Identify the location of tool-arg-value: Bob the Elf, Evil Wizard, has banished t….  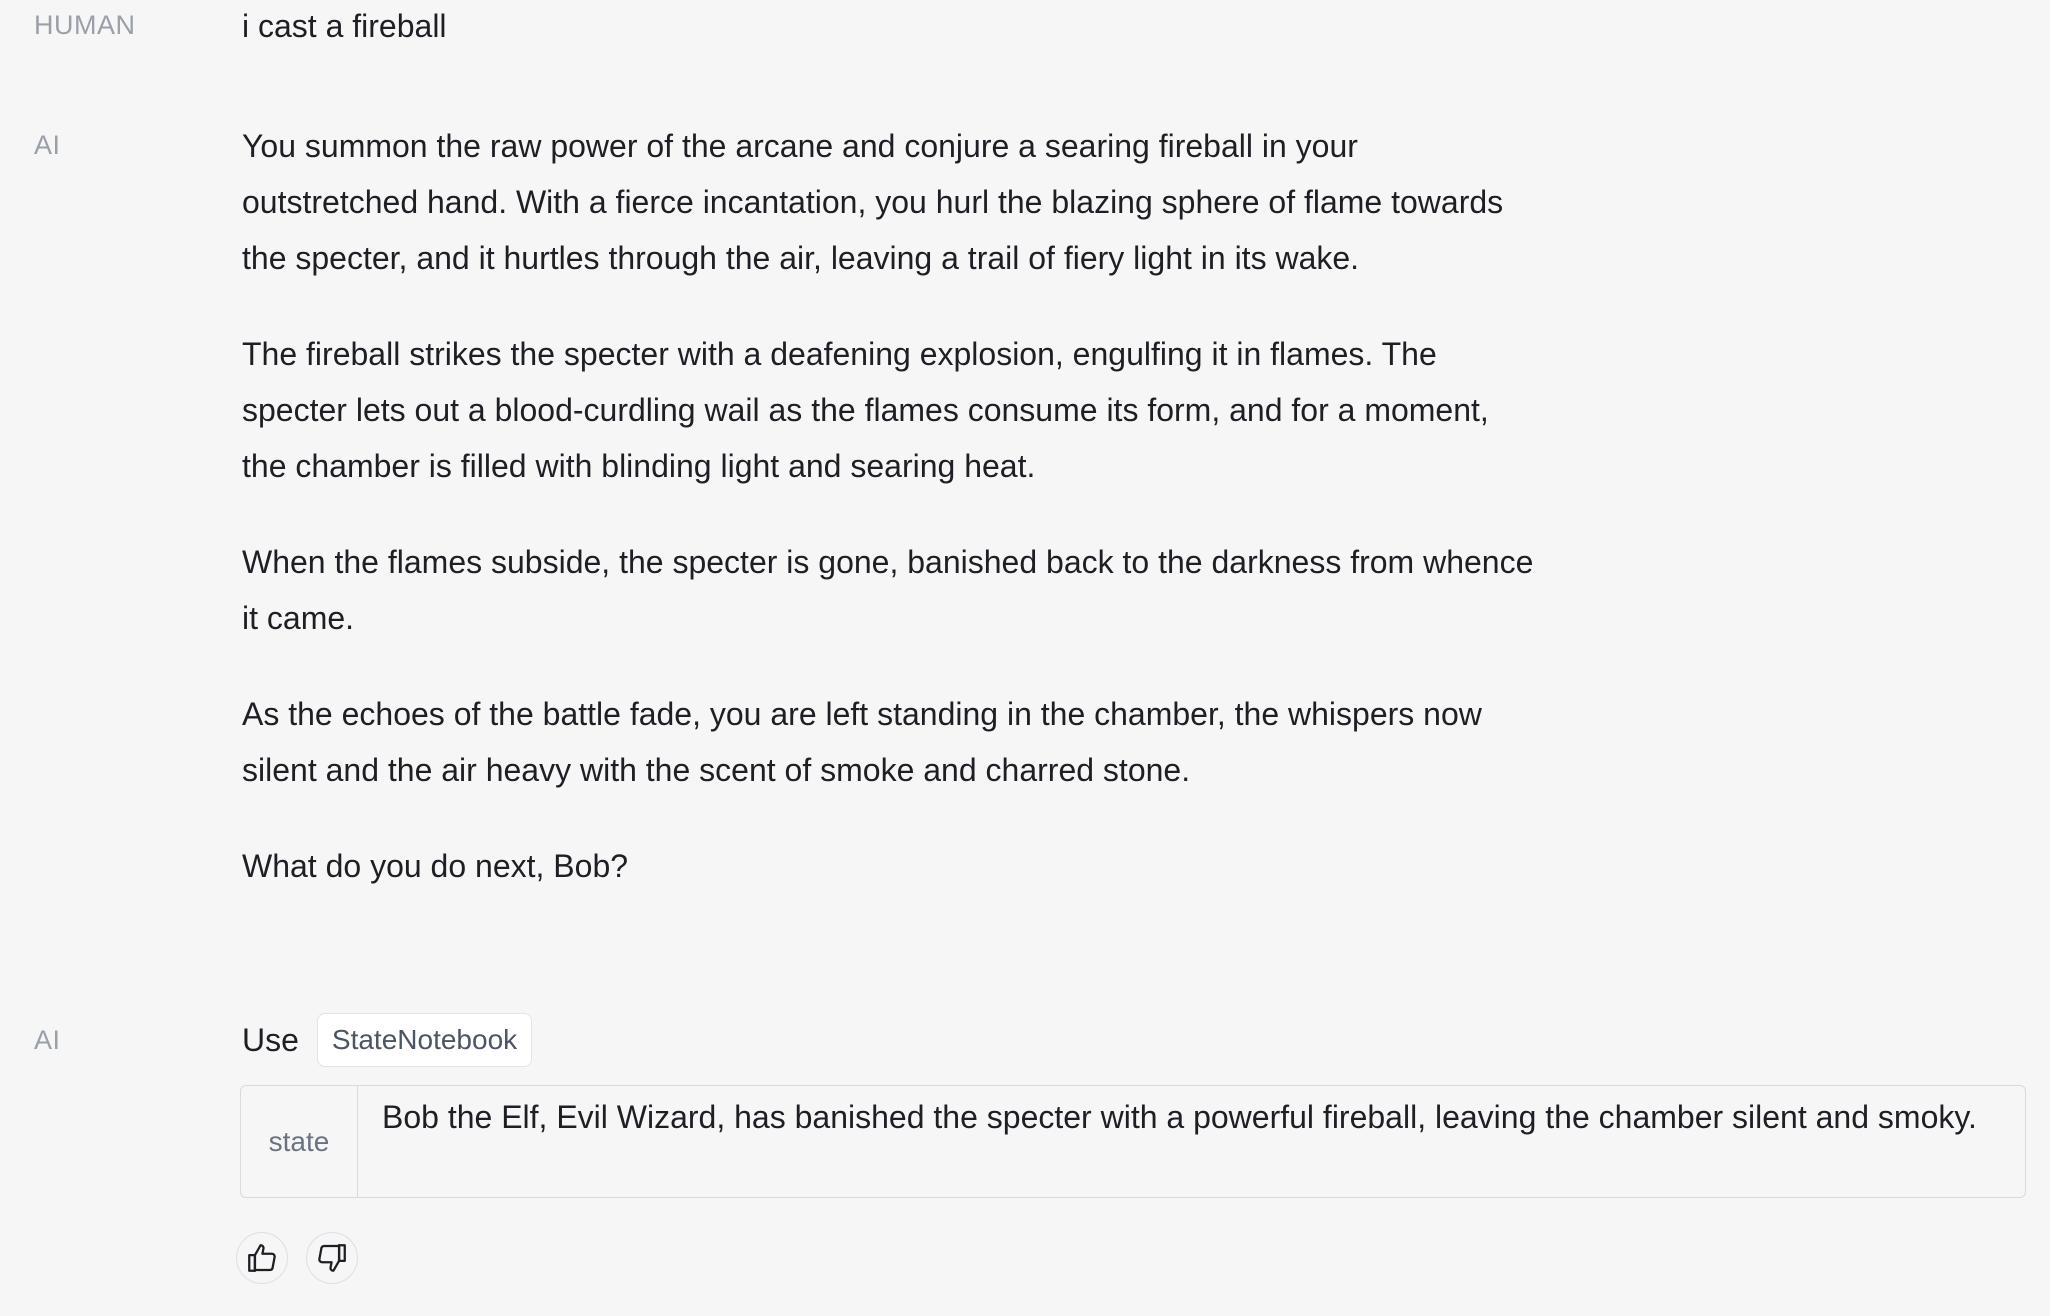
(1179, 1117).